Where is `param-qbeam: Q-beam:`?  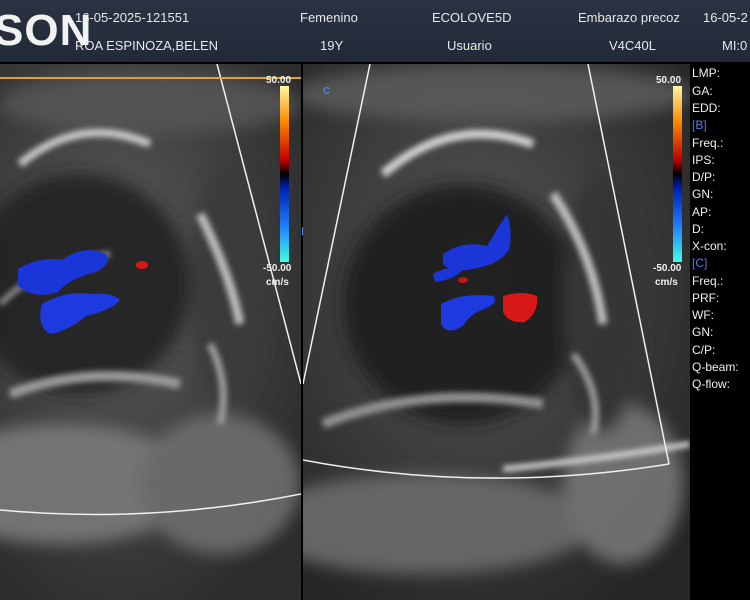
param-qbeam: Q-beam: is located at coordinates (715, 367).